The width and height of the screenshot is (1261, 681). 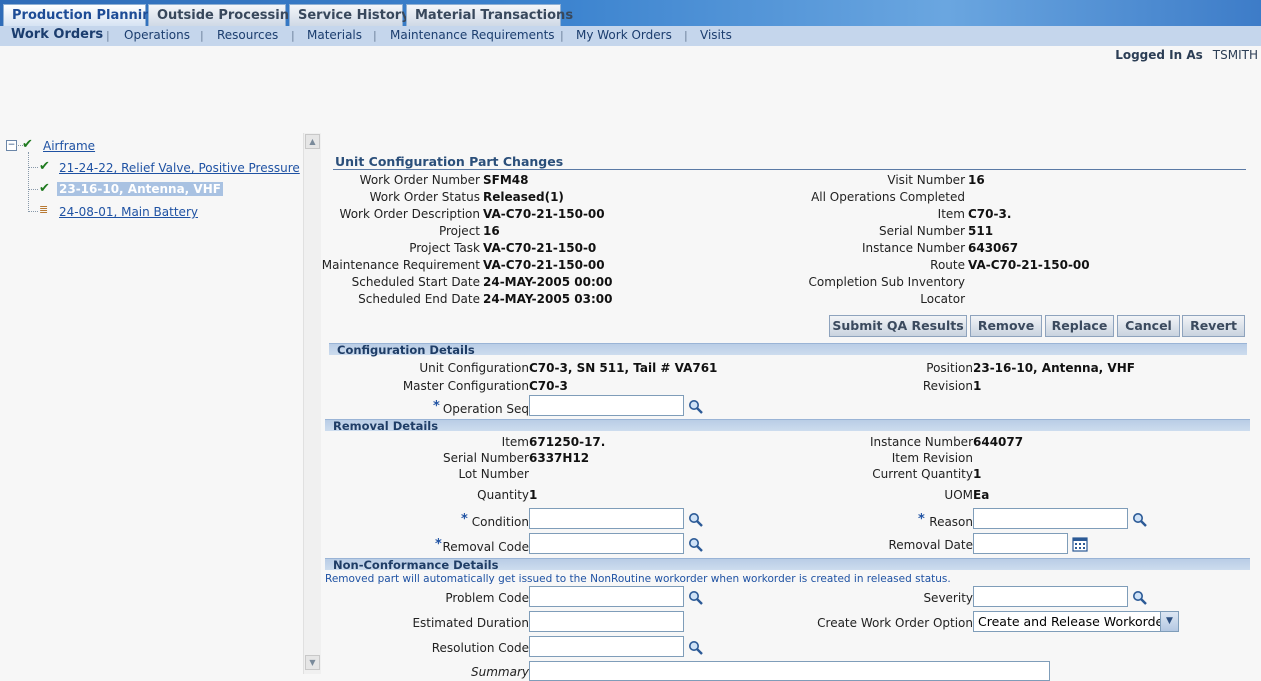 What do you see at coordinates (998, 442) in the screenshot?
I see `instance-number-value: 644077` at bounding box center [998, 442].